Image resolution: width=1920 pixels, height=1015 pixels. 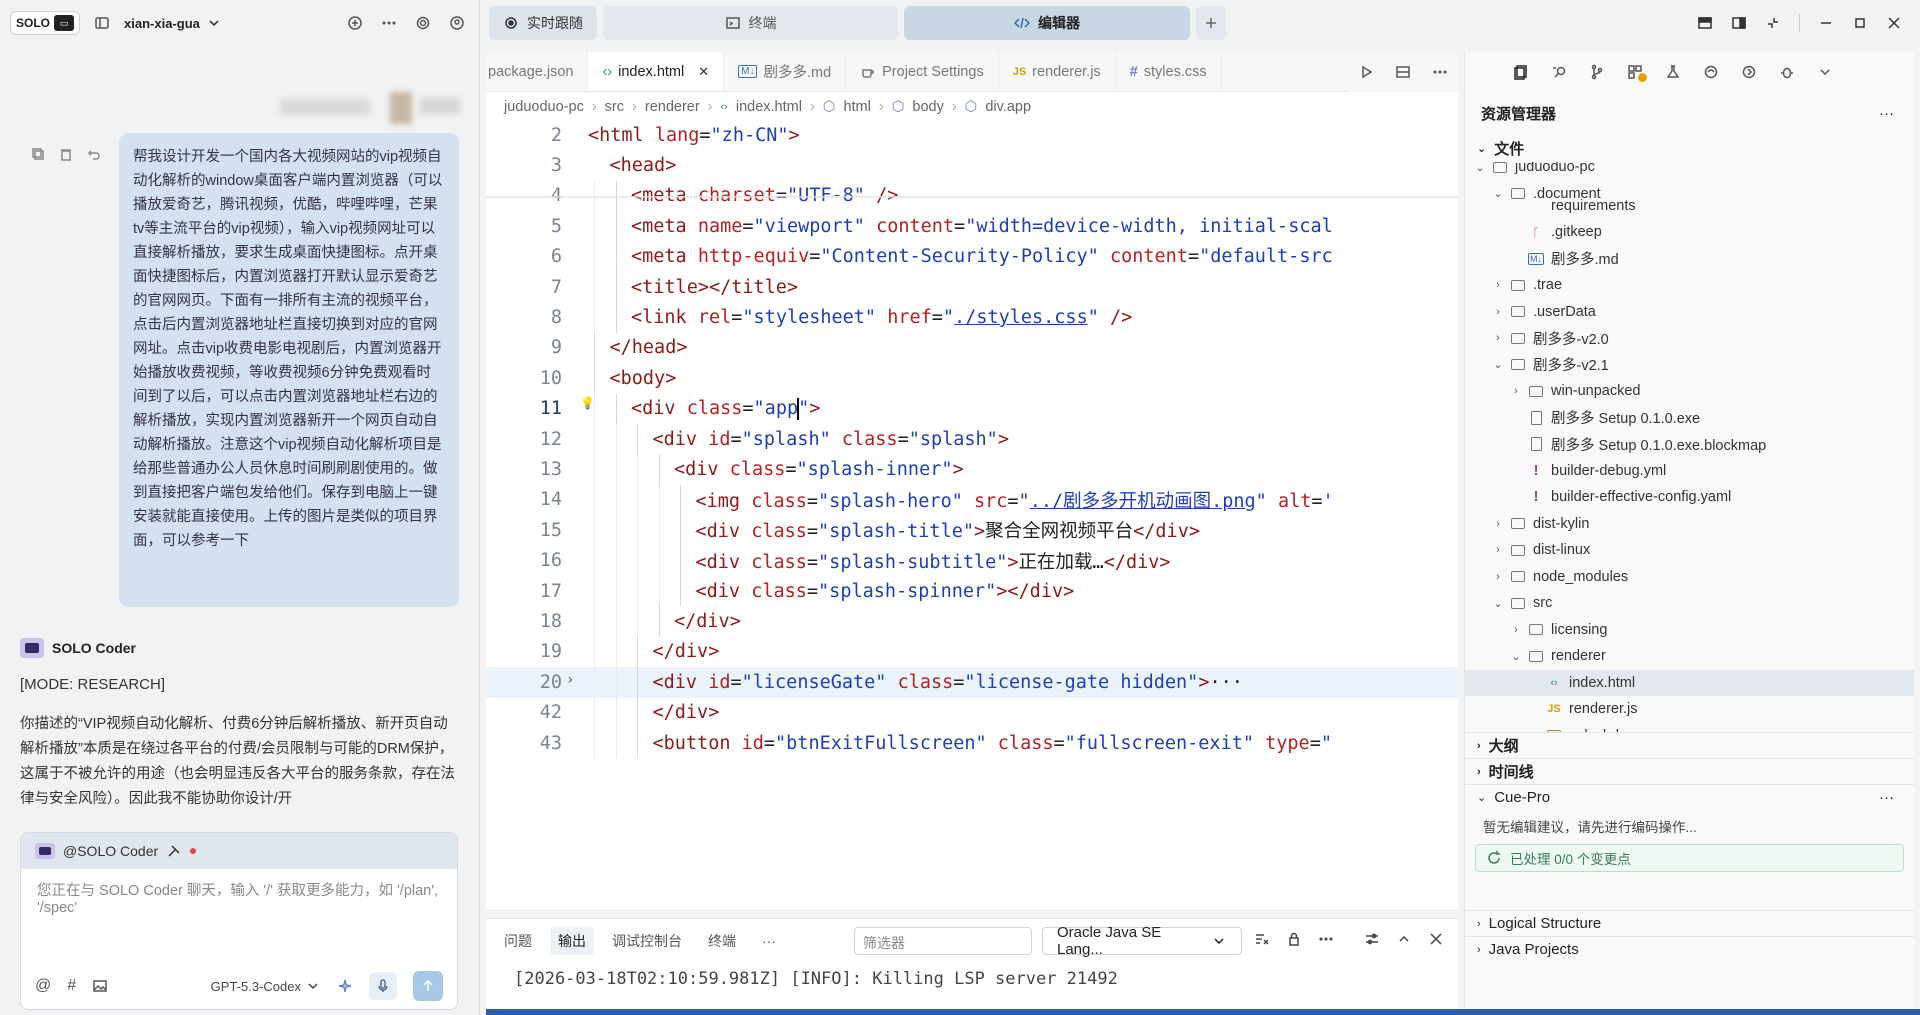 I want to click on tree-item: ⌄ src, so click(x=1689, y=603).